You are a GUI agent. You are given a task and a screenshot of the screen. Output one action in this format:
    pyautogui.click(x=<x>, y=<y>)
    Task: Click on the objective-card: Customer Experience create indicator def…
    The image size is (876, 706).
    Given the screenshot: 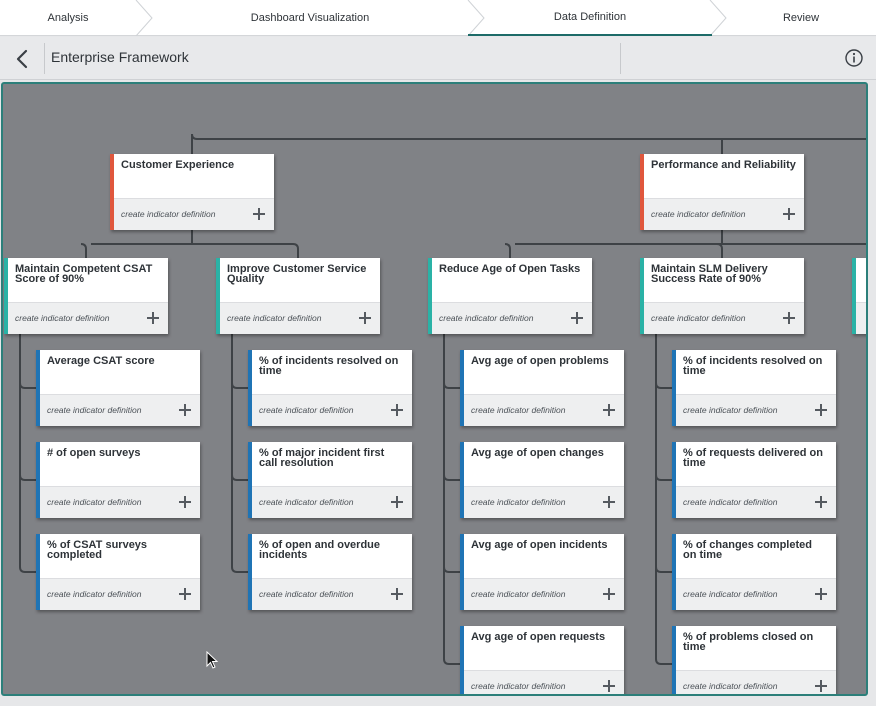 What is the action you would take?
    pyautogui.click(x=192, y=192)
    